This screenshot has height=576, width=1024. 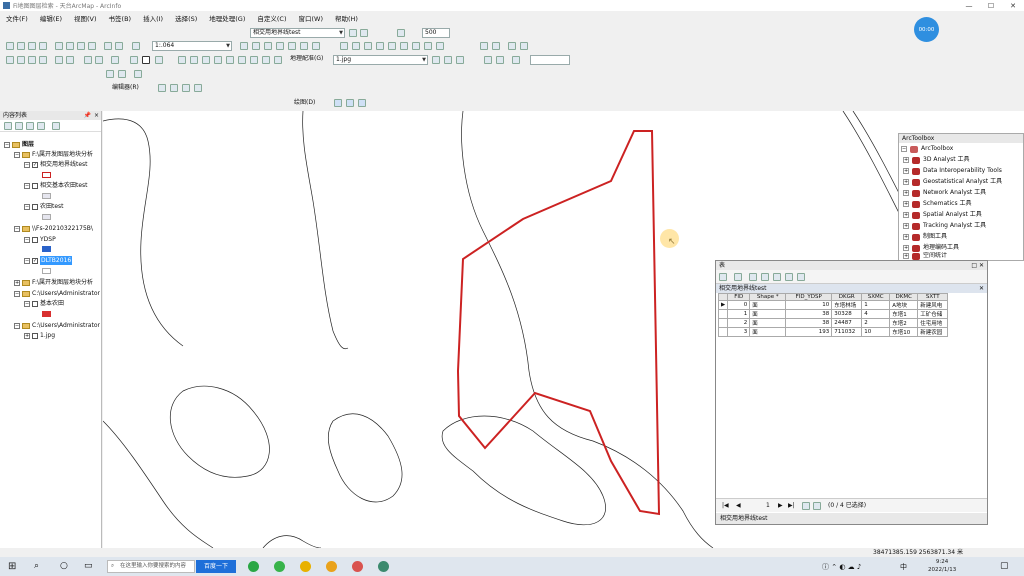 What do you see at coordinates (51, 18) in the screenshot?
I see `menu-edit: 编辑(E)` at bounding box center [51, 18].